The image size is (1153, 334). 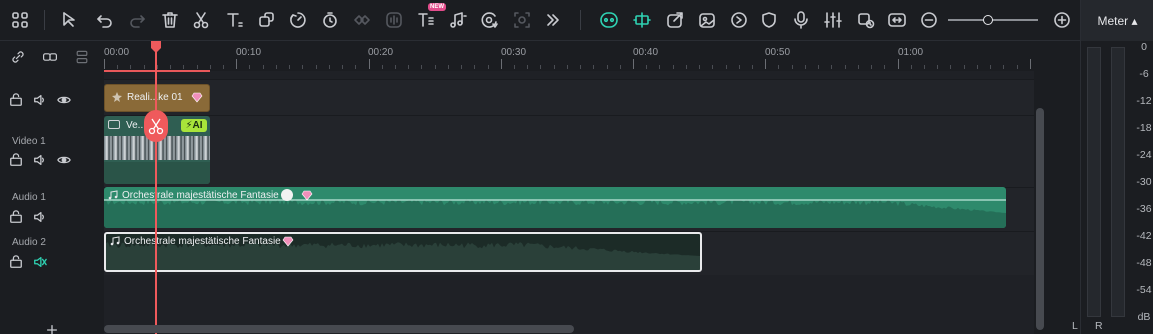 What do you see at coordinates (82, 57) in the screenshot?
I see `track-layout-icon` at bounding box center [82, 57].